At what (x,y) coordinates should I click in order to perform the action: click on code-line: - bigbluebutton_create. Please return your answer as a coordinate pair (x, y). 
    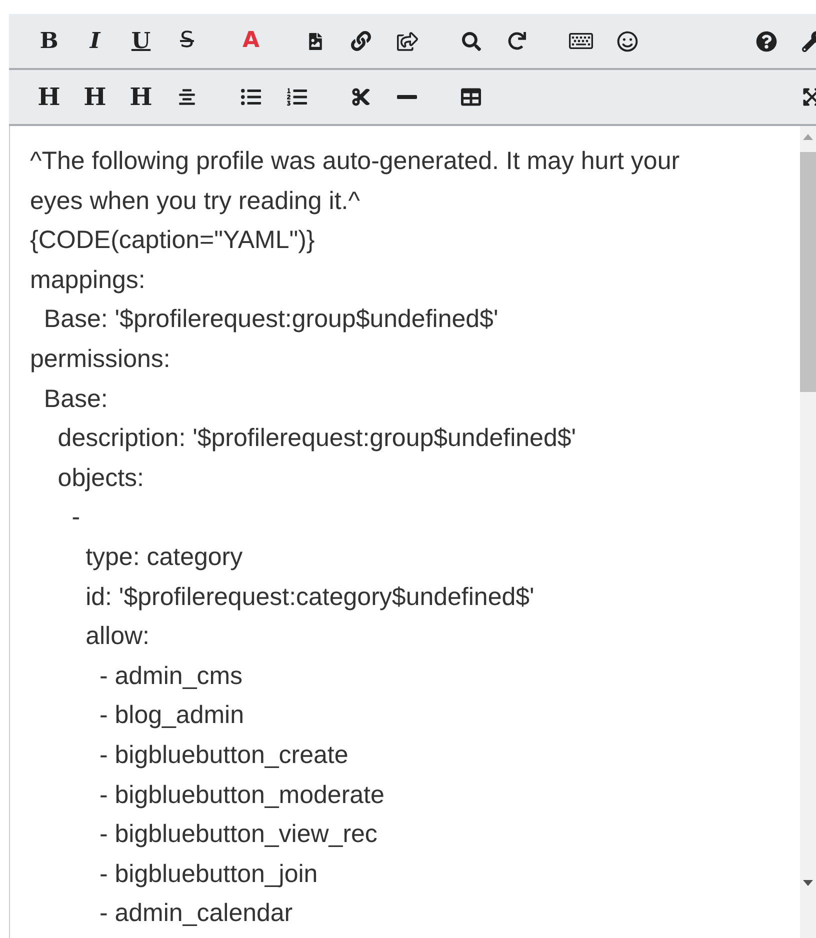
    Looking at the image, I should click on (224, 755).